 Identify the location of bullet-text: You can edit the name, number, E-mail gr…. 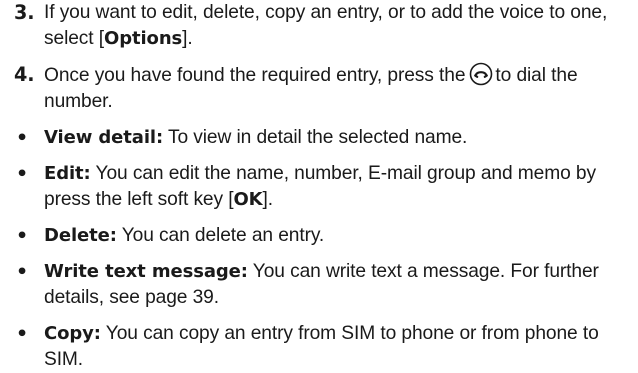
(320, 186).